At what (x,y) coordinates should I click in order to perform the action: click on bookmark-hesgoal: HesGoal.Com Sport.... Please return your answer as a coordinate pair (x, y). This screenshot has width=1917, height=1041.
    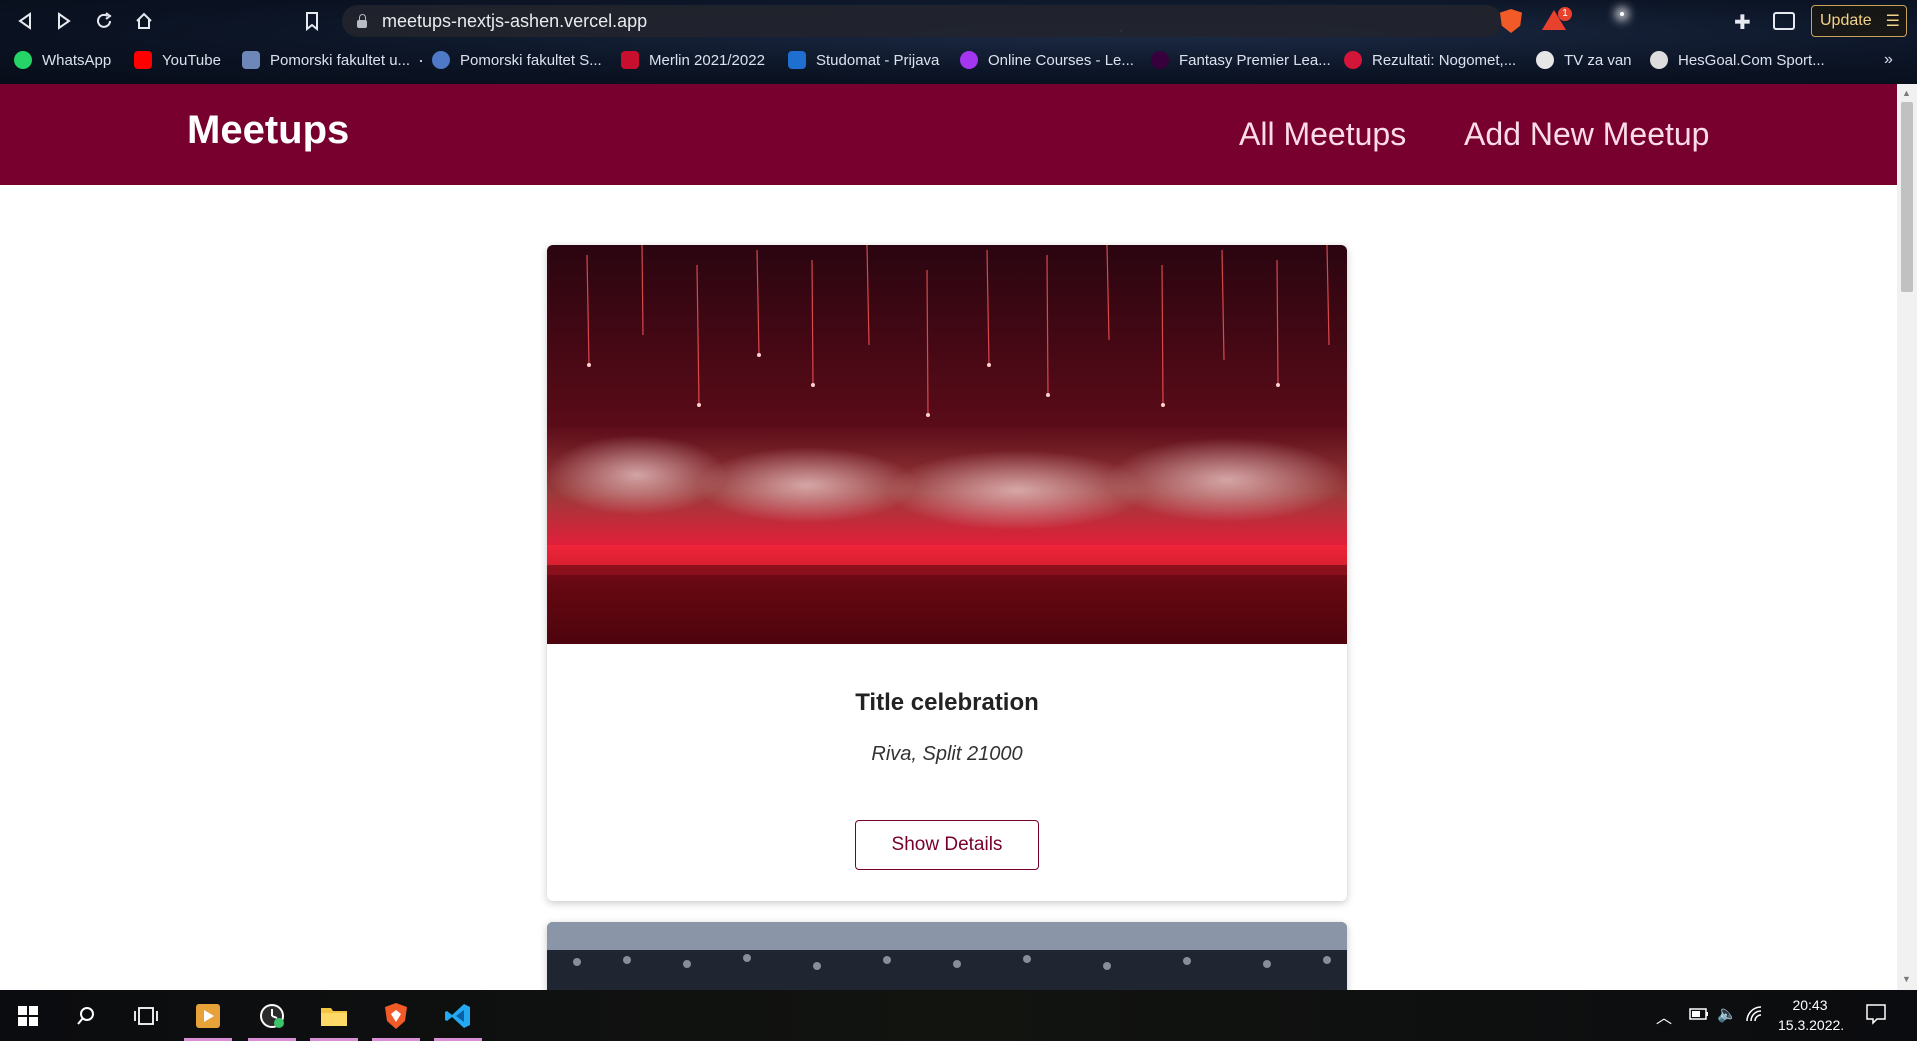
    Looking at the image, I should click on (1737, 60).